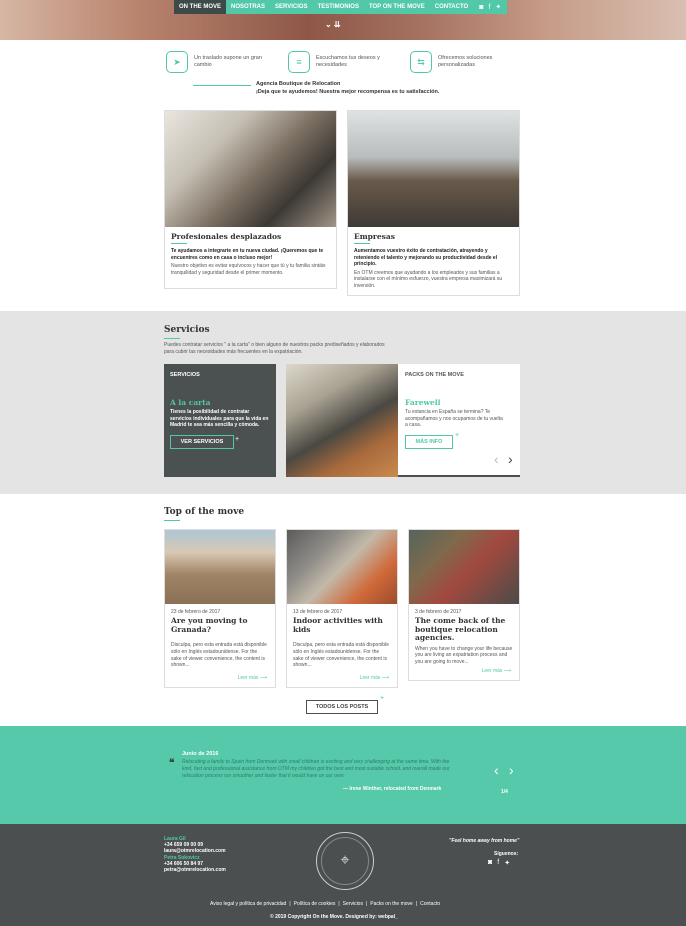 The image size is (686, 926). I want to click on feature-item: ➤ Un traslado supone un gran cambio, so click(220, 62).